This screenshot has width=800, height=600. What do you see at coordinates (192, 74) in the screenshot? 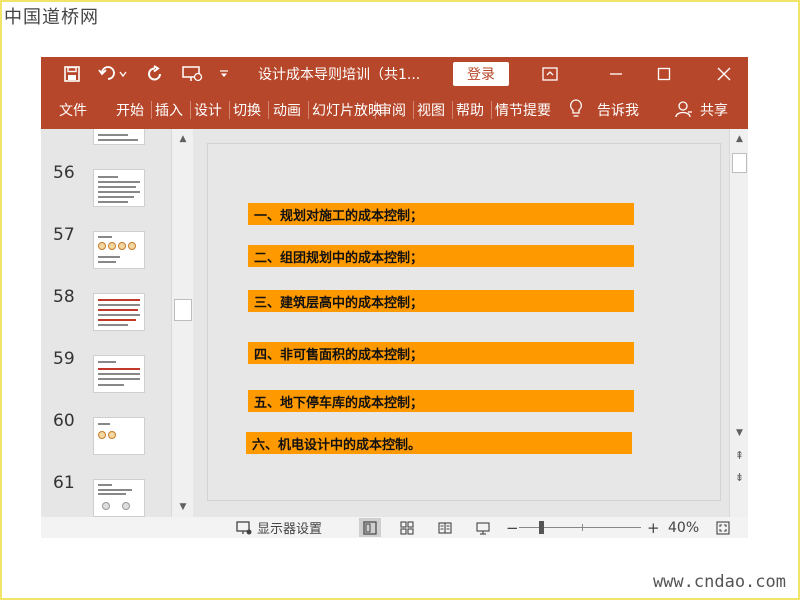
I see `present-icon` at bounding box center [192, 74].